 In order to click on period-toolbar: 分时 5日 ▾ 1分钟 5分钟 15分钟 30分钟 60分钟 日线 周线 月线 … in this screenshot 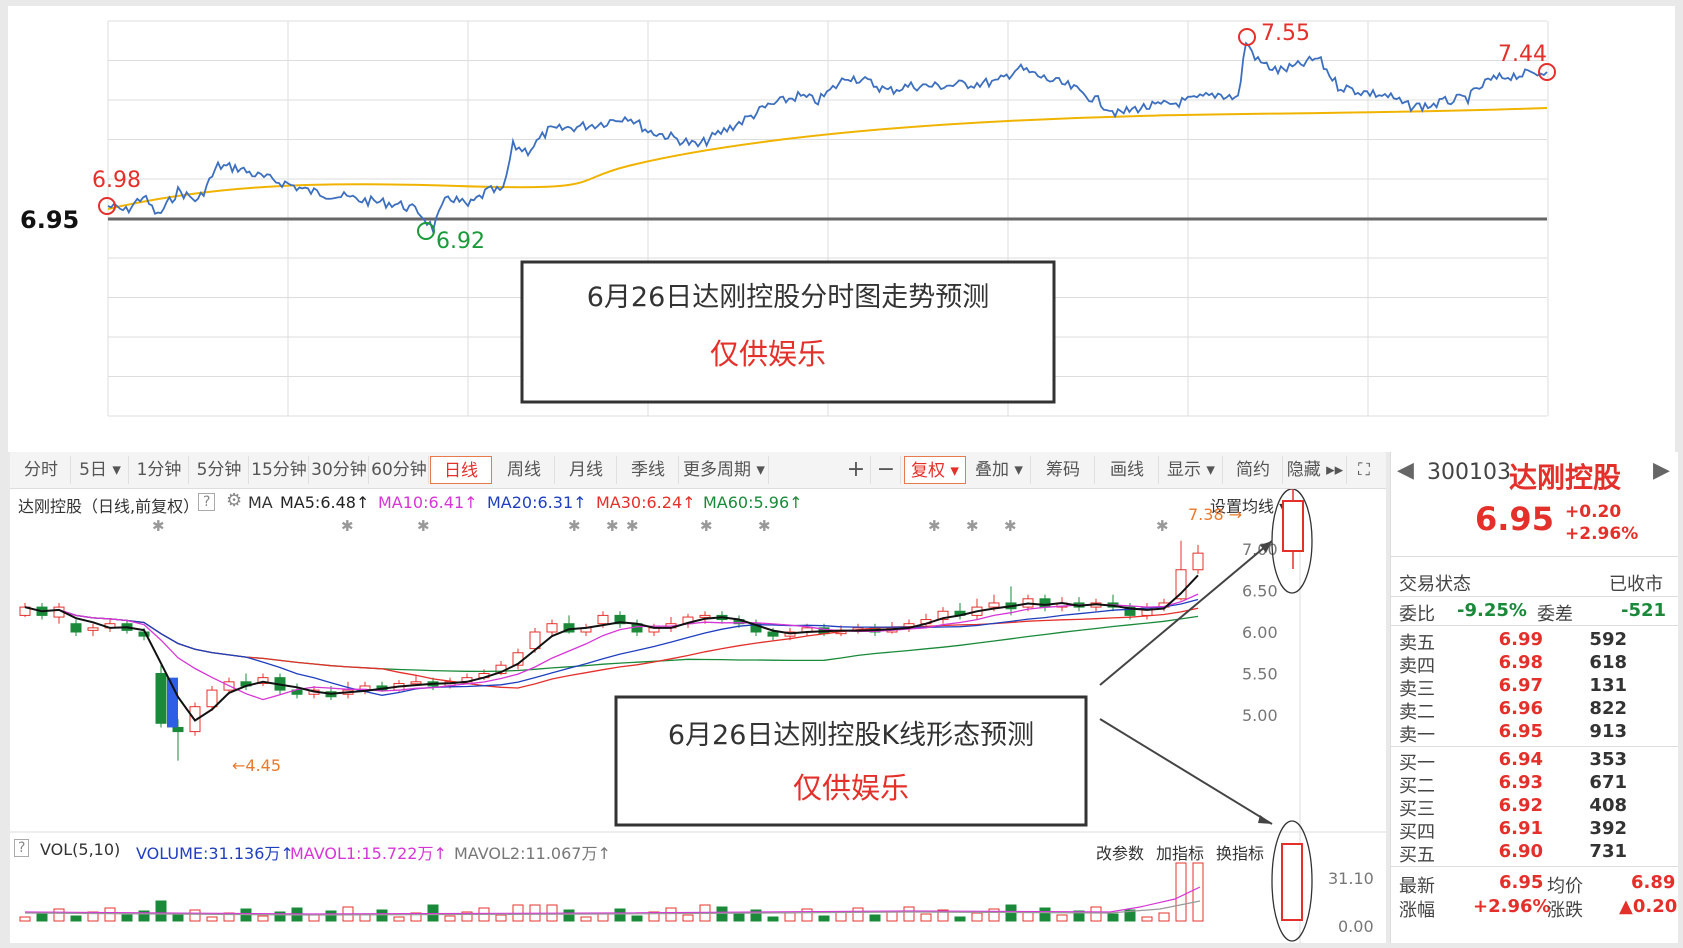, I will do `click(698, 470)`.